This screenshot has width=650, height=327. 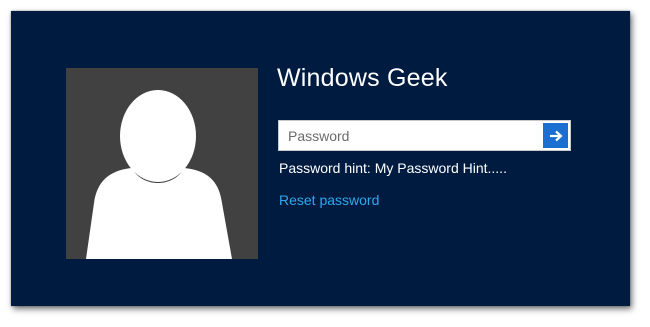 I want to click on user-name: Windows Geek, so click(x=362, y=78).